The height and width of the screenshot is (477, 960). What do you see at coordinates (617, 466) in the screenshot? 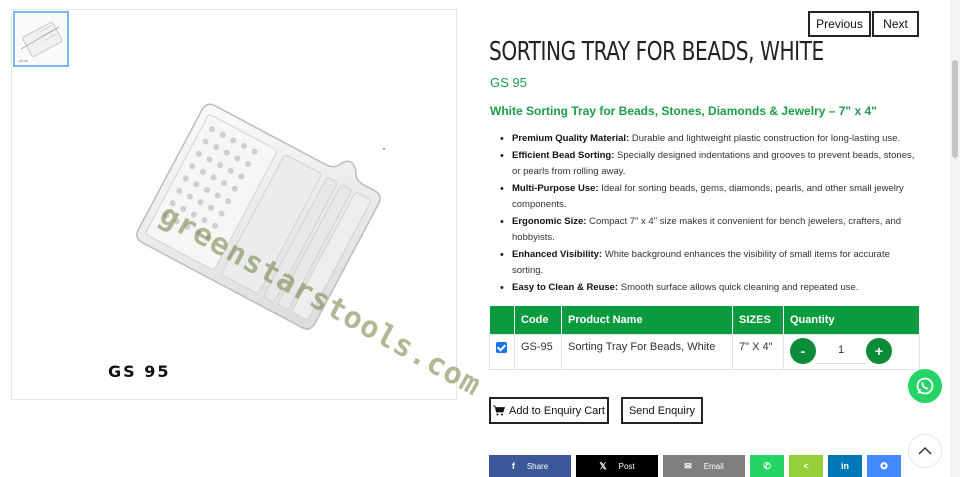
I see `x-post-button: 𝕏 Post` at bounding box center [617, 466].